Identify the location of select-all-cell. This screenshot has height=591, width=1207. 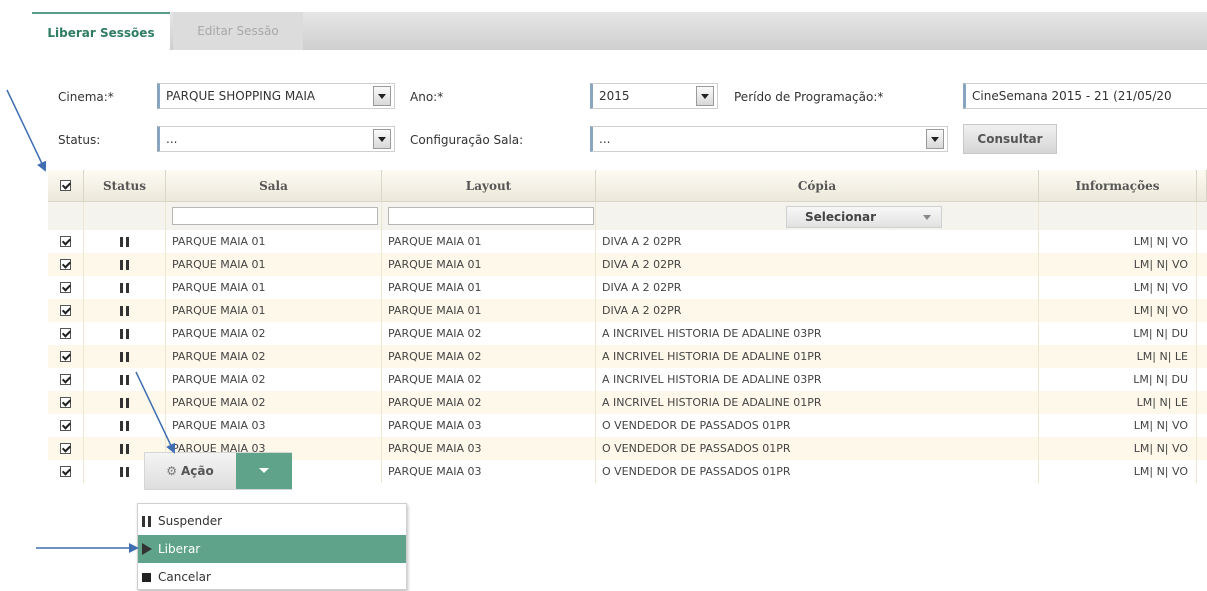
(66, 185).